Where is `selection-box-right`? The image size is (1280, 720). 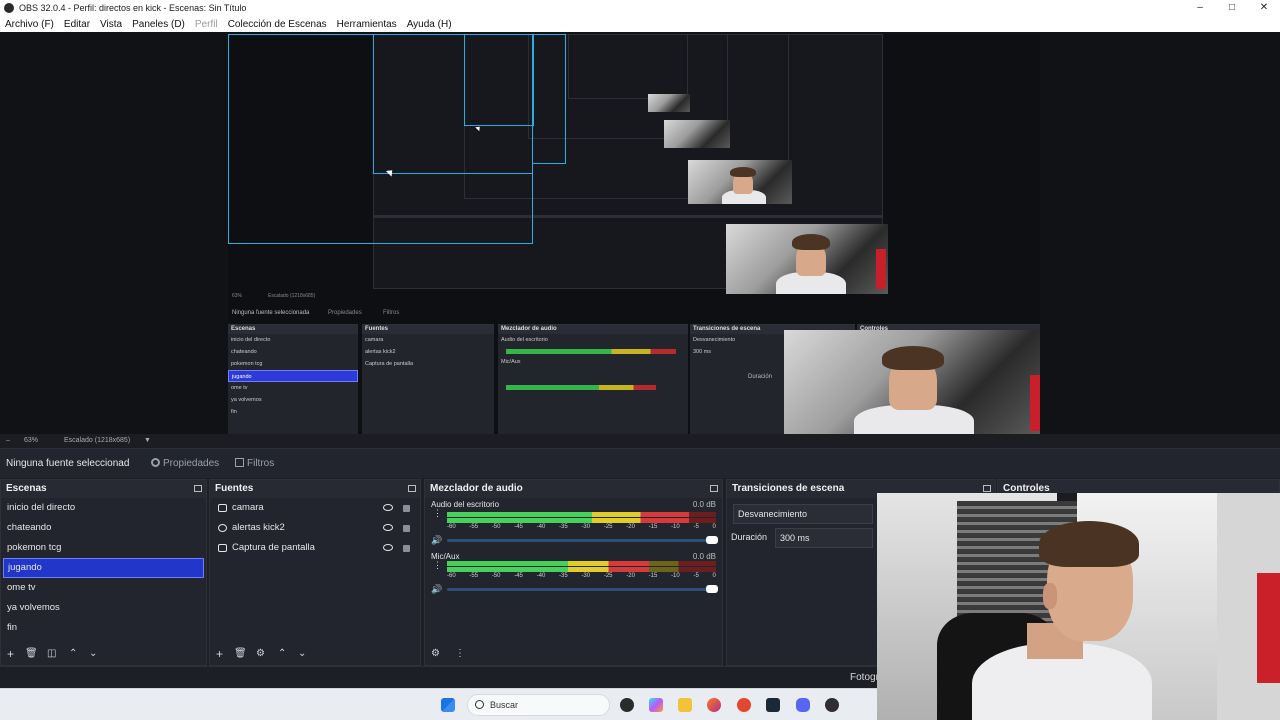
selection-box-right is located at coordinates (549, 99).